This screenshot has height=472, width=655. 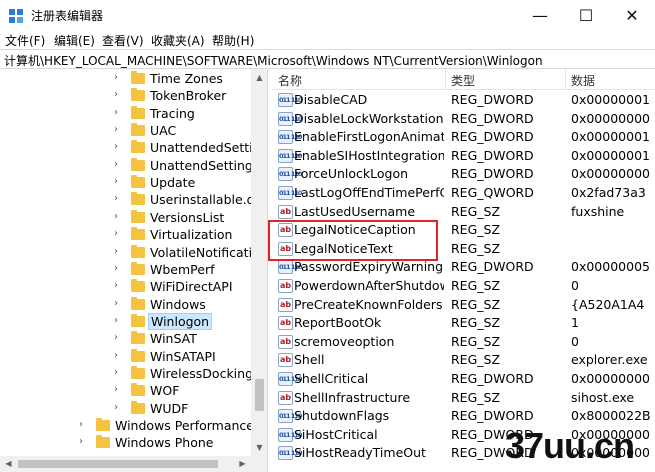 What do you see at coordinates (463, 342) in the screenshot?
I see `value-row: ab scremoveoption REG_SZ 0` at bounding box center [463, 342].